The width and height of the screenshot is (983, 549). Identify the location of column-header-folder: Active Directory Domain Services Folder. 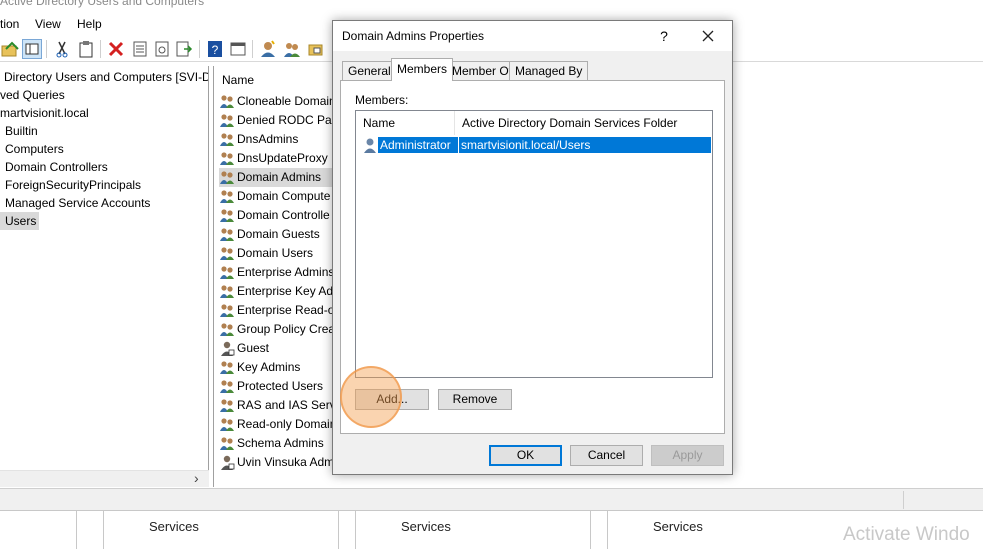
(583, 123).